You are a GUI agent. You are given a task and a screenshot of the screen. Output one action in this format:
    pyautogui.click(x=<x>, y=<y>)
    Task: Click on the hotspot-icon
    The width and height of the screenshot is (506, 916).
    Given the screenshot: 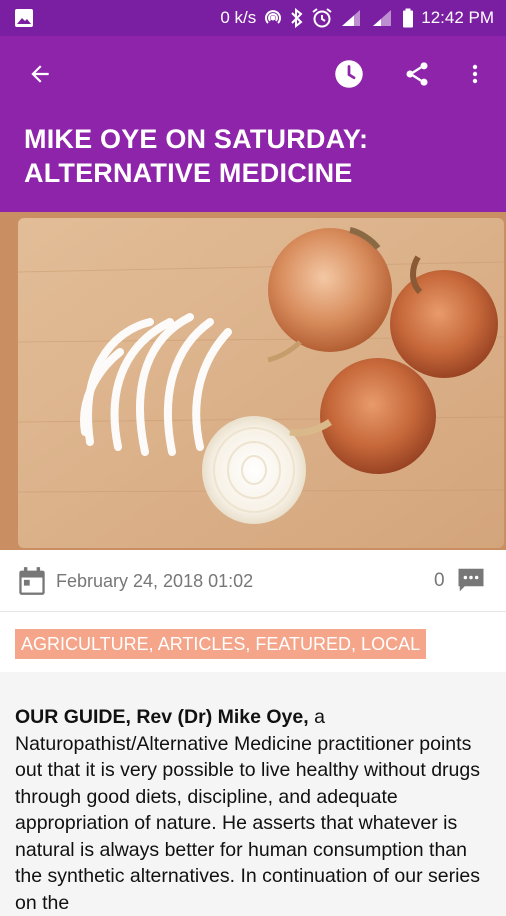 What is the action you would take?
    pyautogui.click(x=273, y=17)
    